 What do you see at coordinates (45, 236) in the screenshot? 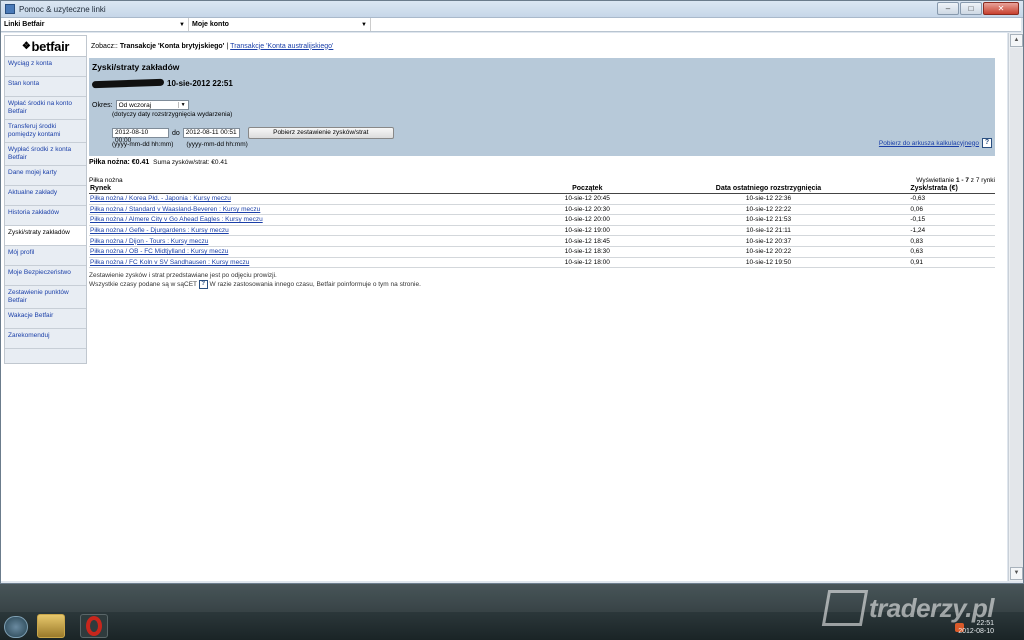
I see `sidebar-item-profit-loss: Zyski/straty zakładów` at bounding box center [45, 236].